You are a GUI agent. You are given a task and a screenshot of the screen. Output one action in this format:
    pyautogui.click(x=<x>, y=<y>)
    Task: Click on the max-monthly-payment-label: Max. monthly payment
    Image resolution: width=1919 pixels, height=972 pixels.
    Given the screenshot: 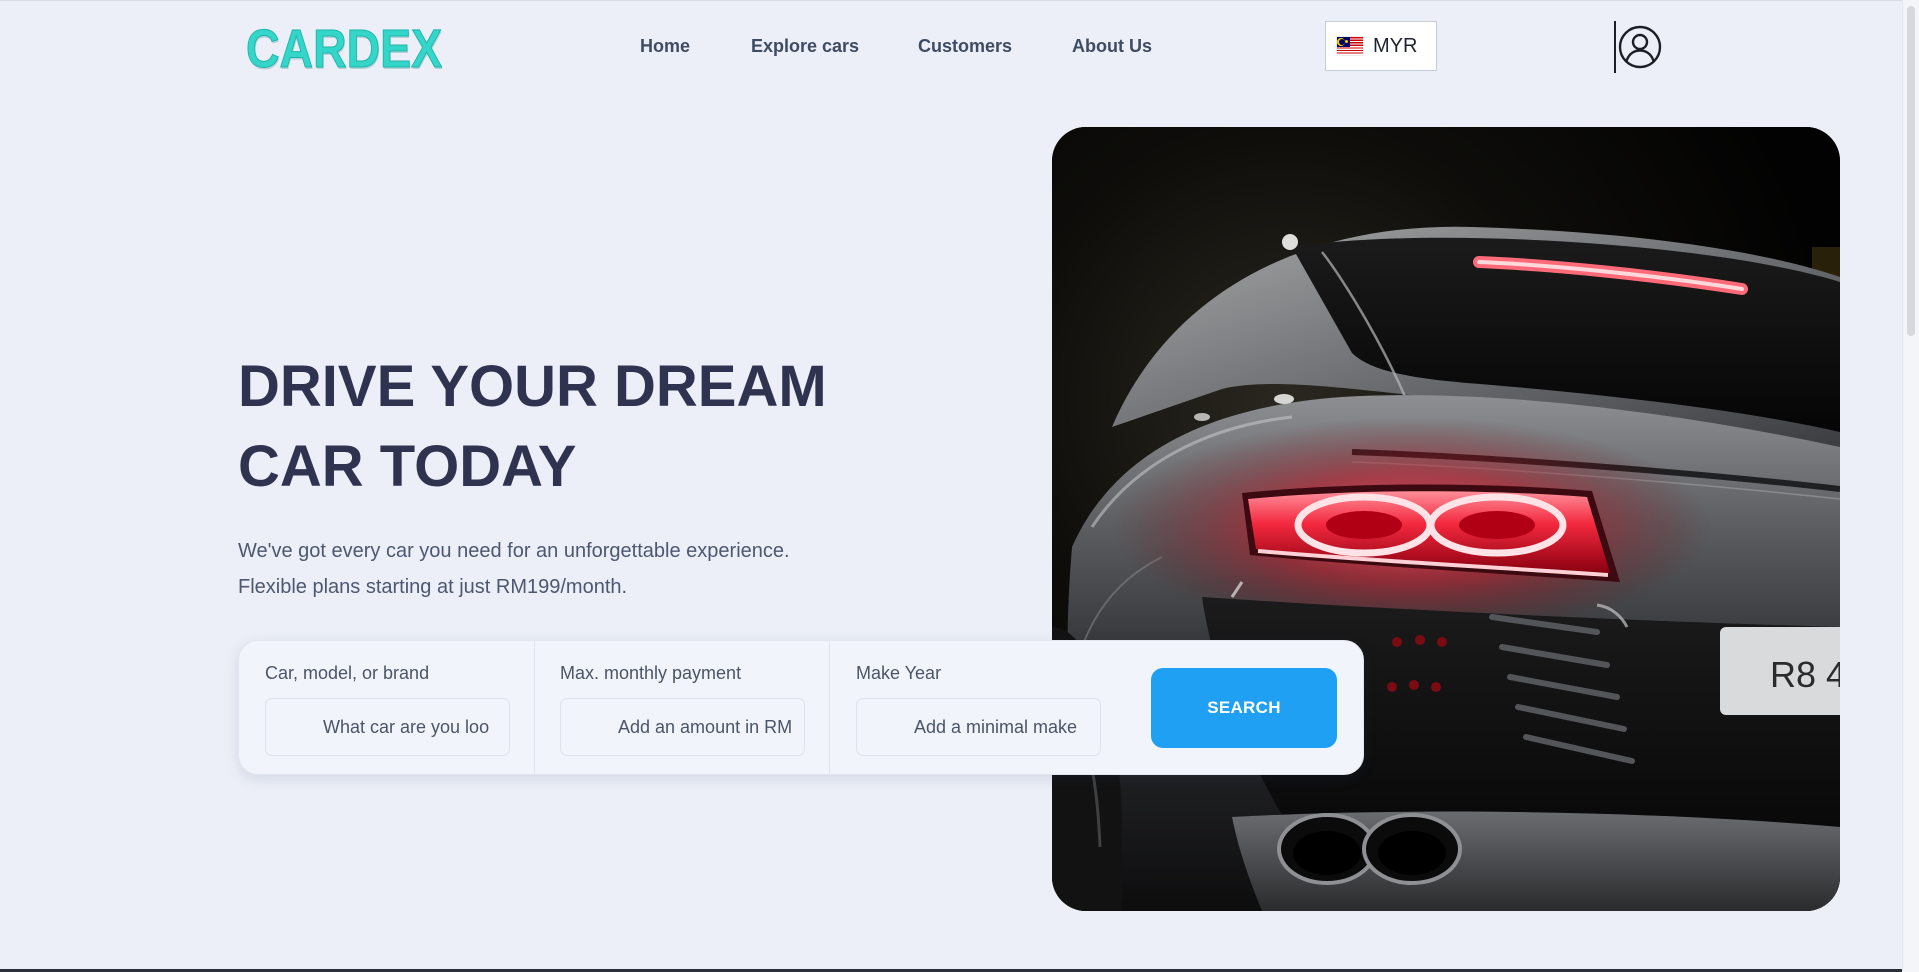 What is the action you would take?
    pyautogui.click(x=651, y=673)
    